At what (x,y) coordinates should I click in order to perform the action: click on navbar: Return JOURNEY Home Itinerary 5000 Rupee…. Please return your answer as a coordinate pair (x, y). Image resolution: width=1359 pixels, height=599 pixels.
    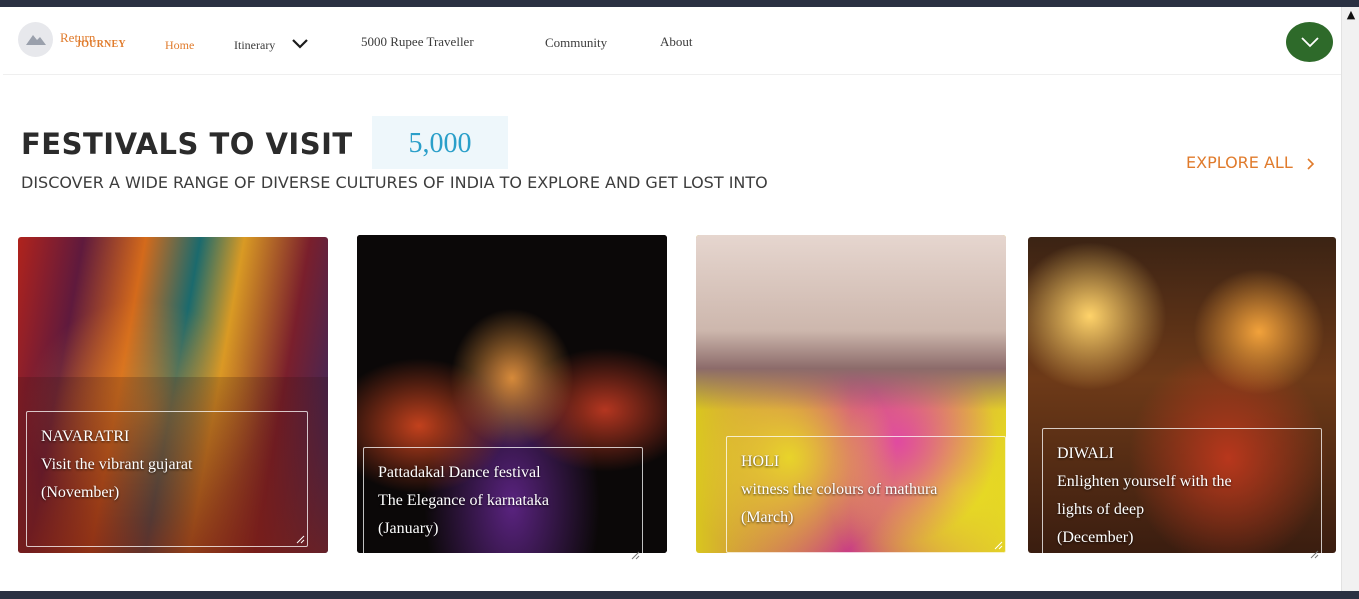
    Looking at the image, I should click on (672, 41).